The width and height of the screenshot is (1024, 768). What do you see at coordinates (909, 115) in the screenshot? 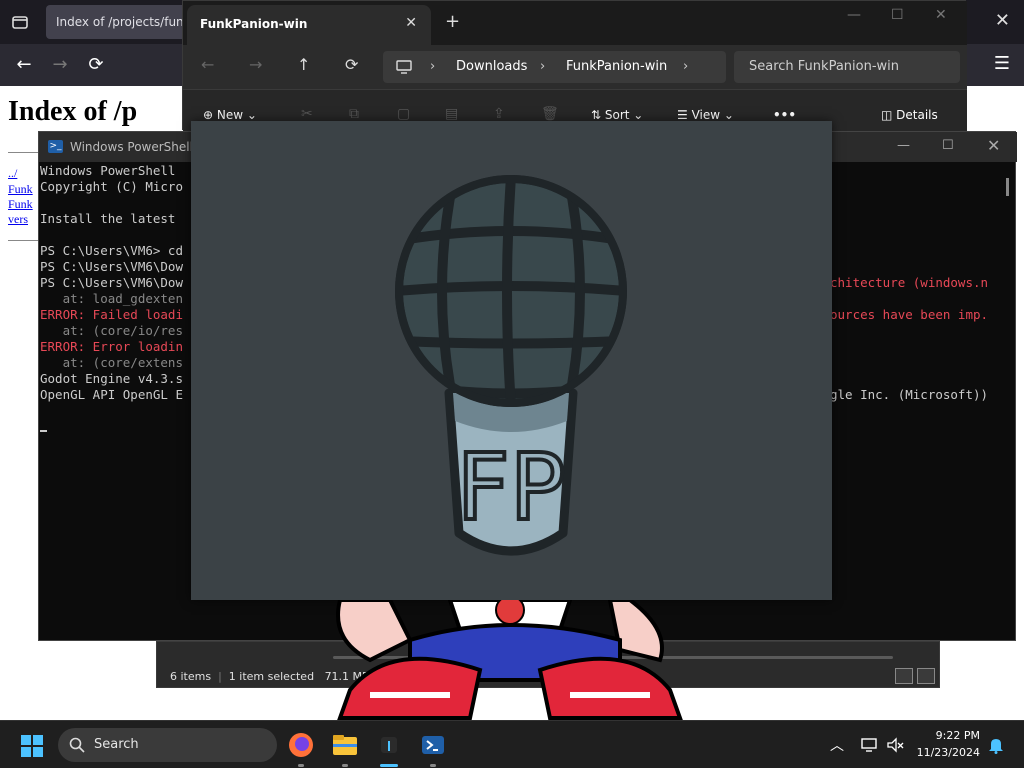
I see `details-button: ◫ Details` at bounding box center [909, 115].